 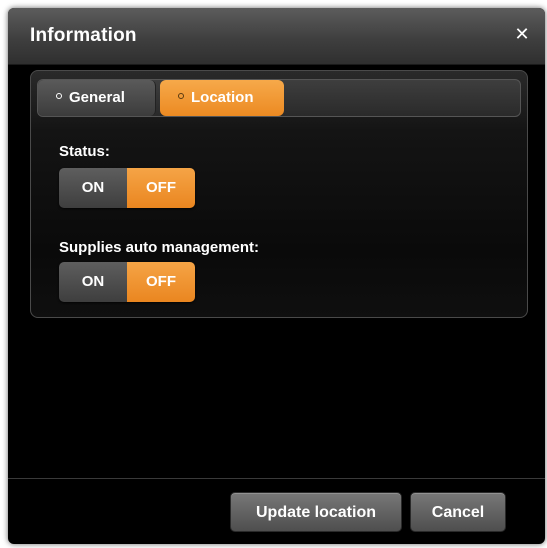 I want to click on update-location-button: Update location, so click(x=316, y=512).